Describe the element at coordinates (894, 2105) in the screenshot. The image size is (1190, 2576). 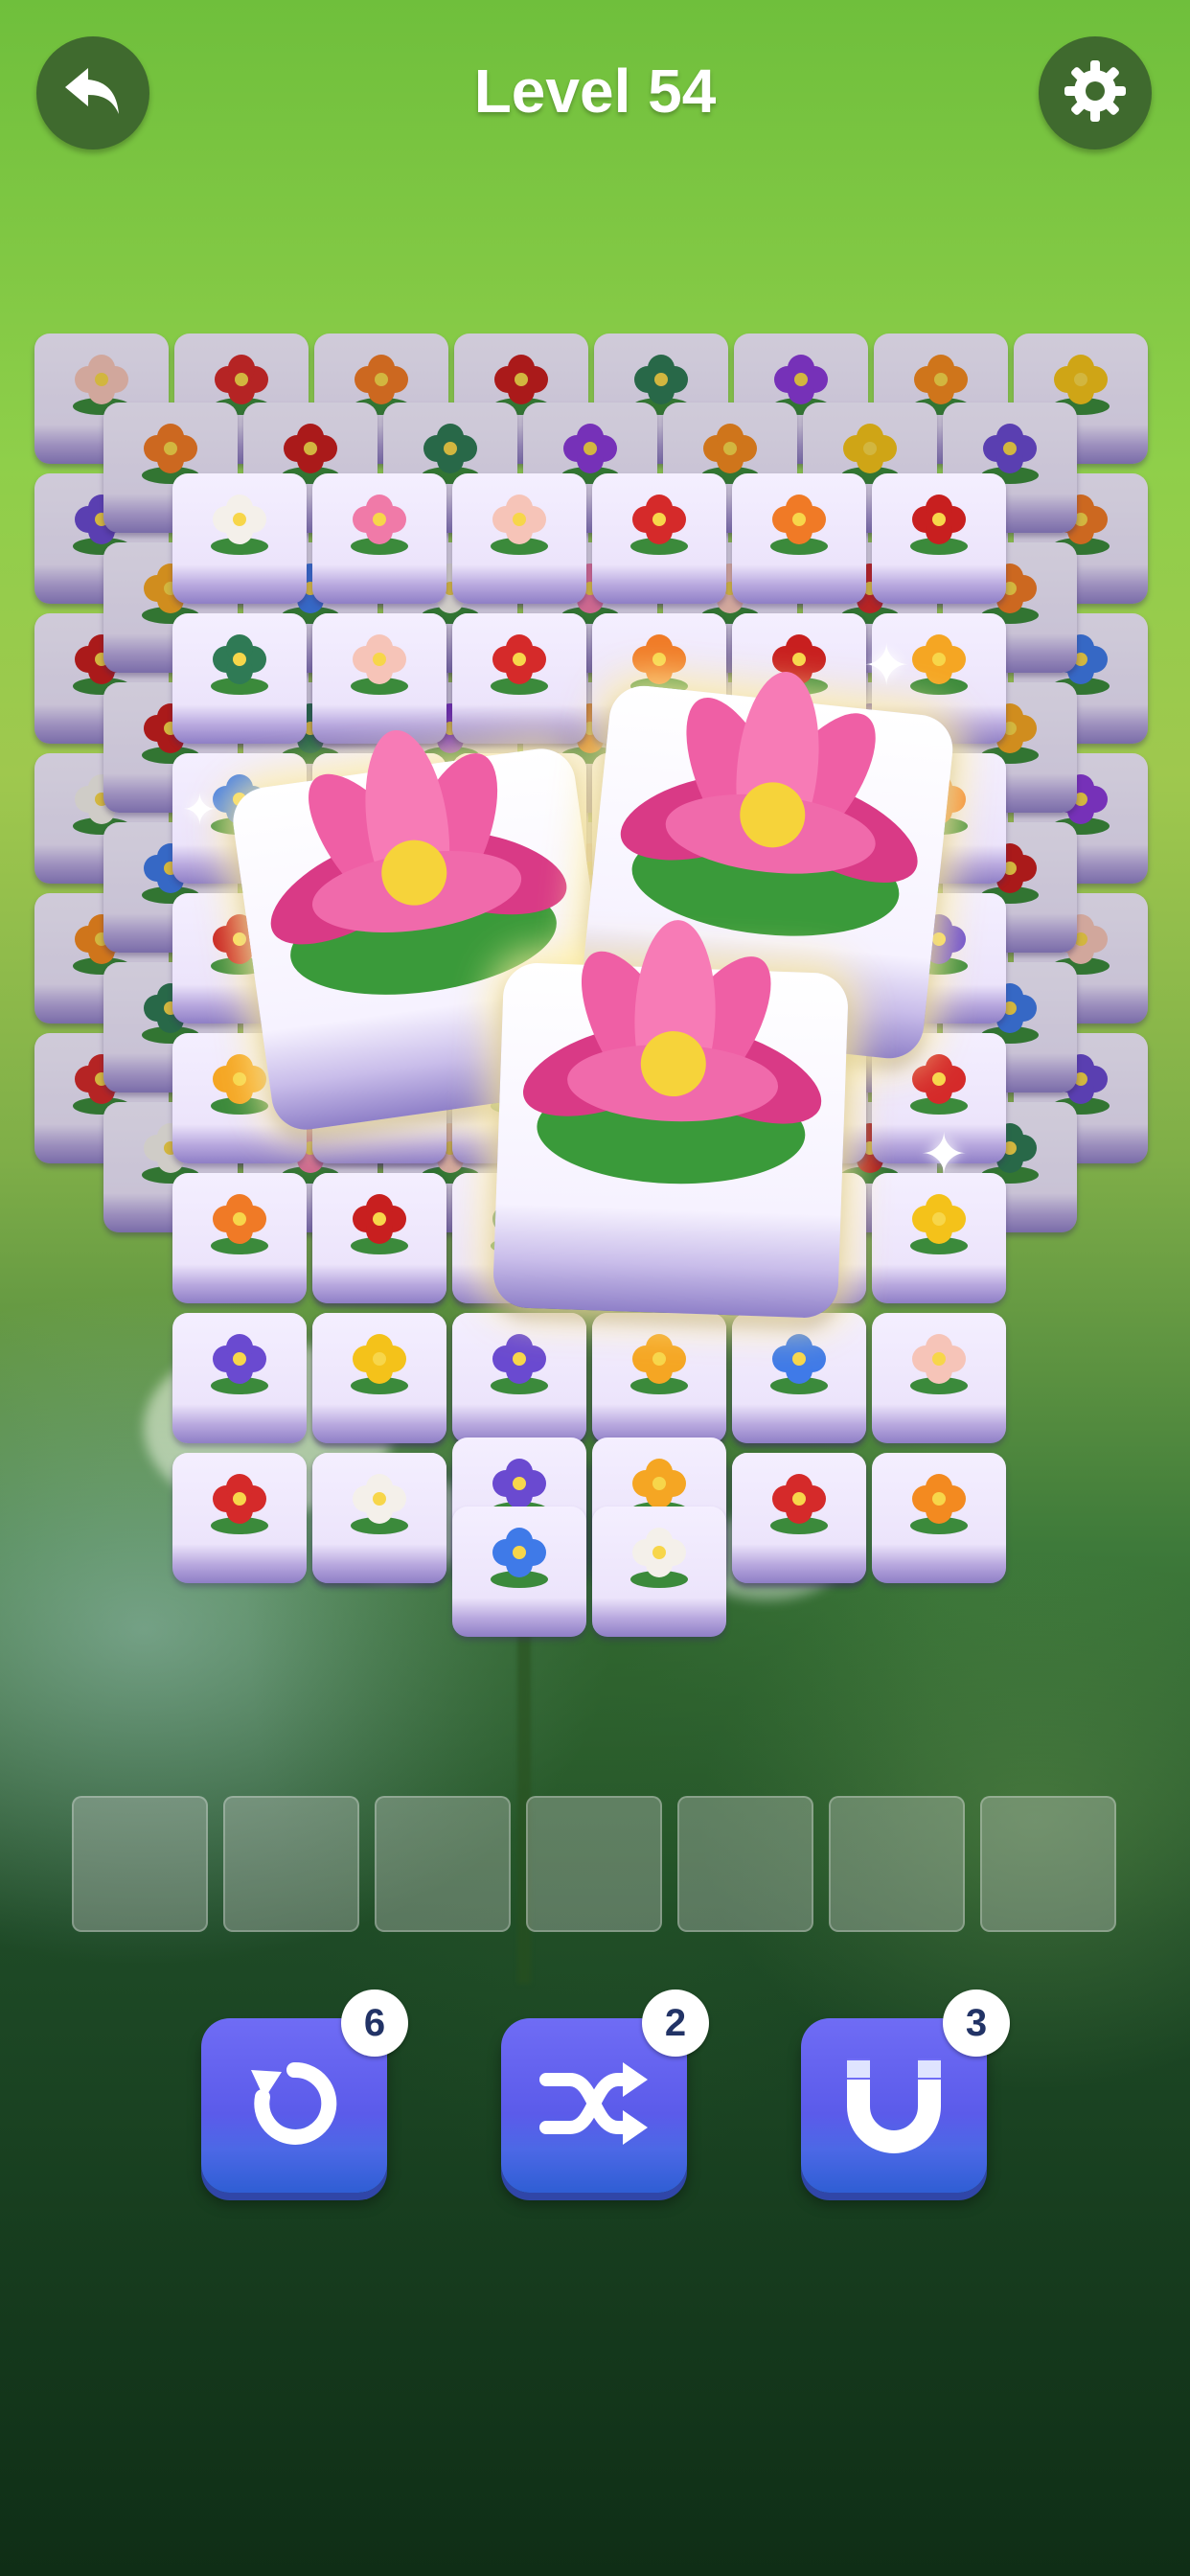
I see `magnet-icon` at that location.